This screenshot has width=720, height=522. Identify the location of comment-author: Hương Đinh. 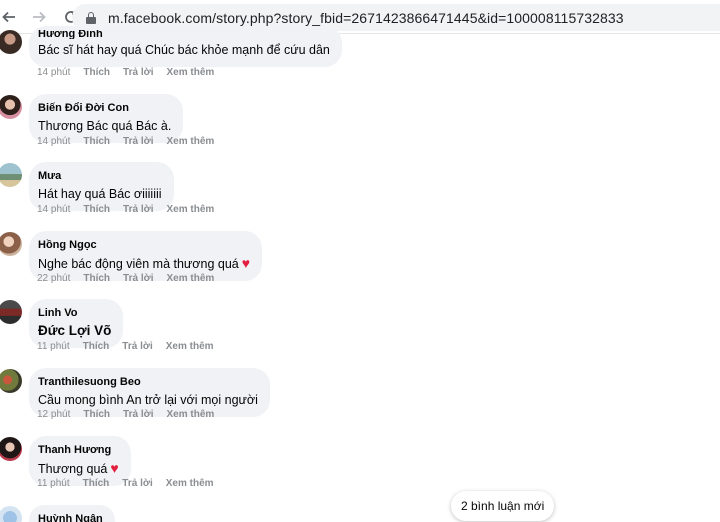
(184, 34).